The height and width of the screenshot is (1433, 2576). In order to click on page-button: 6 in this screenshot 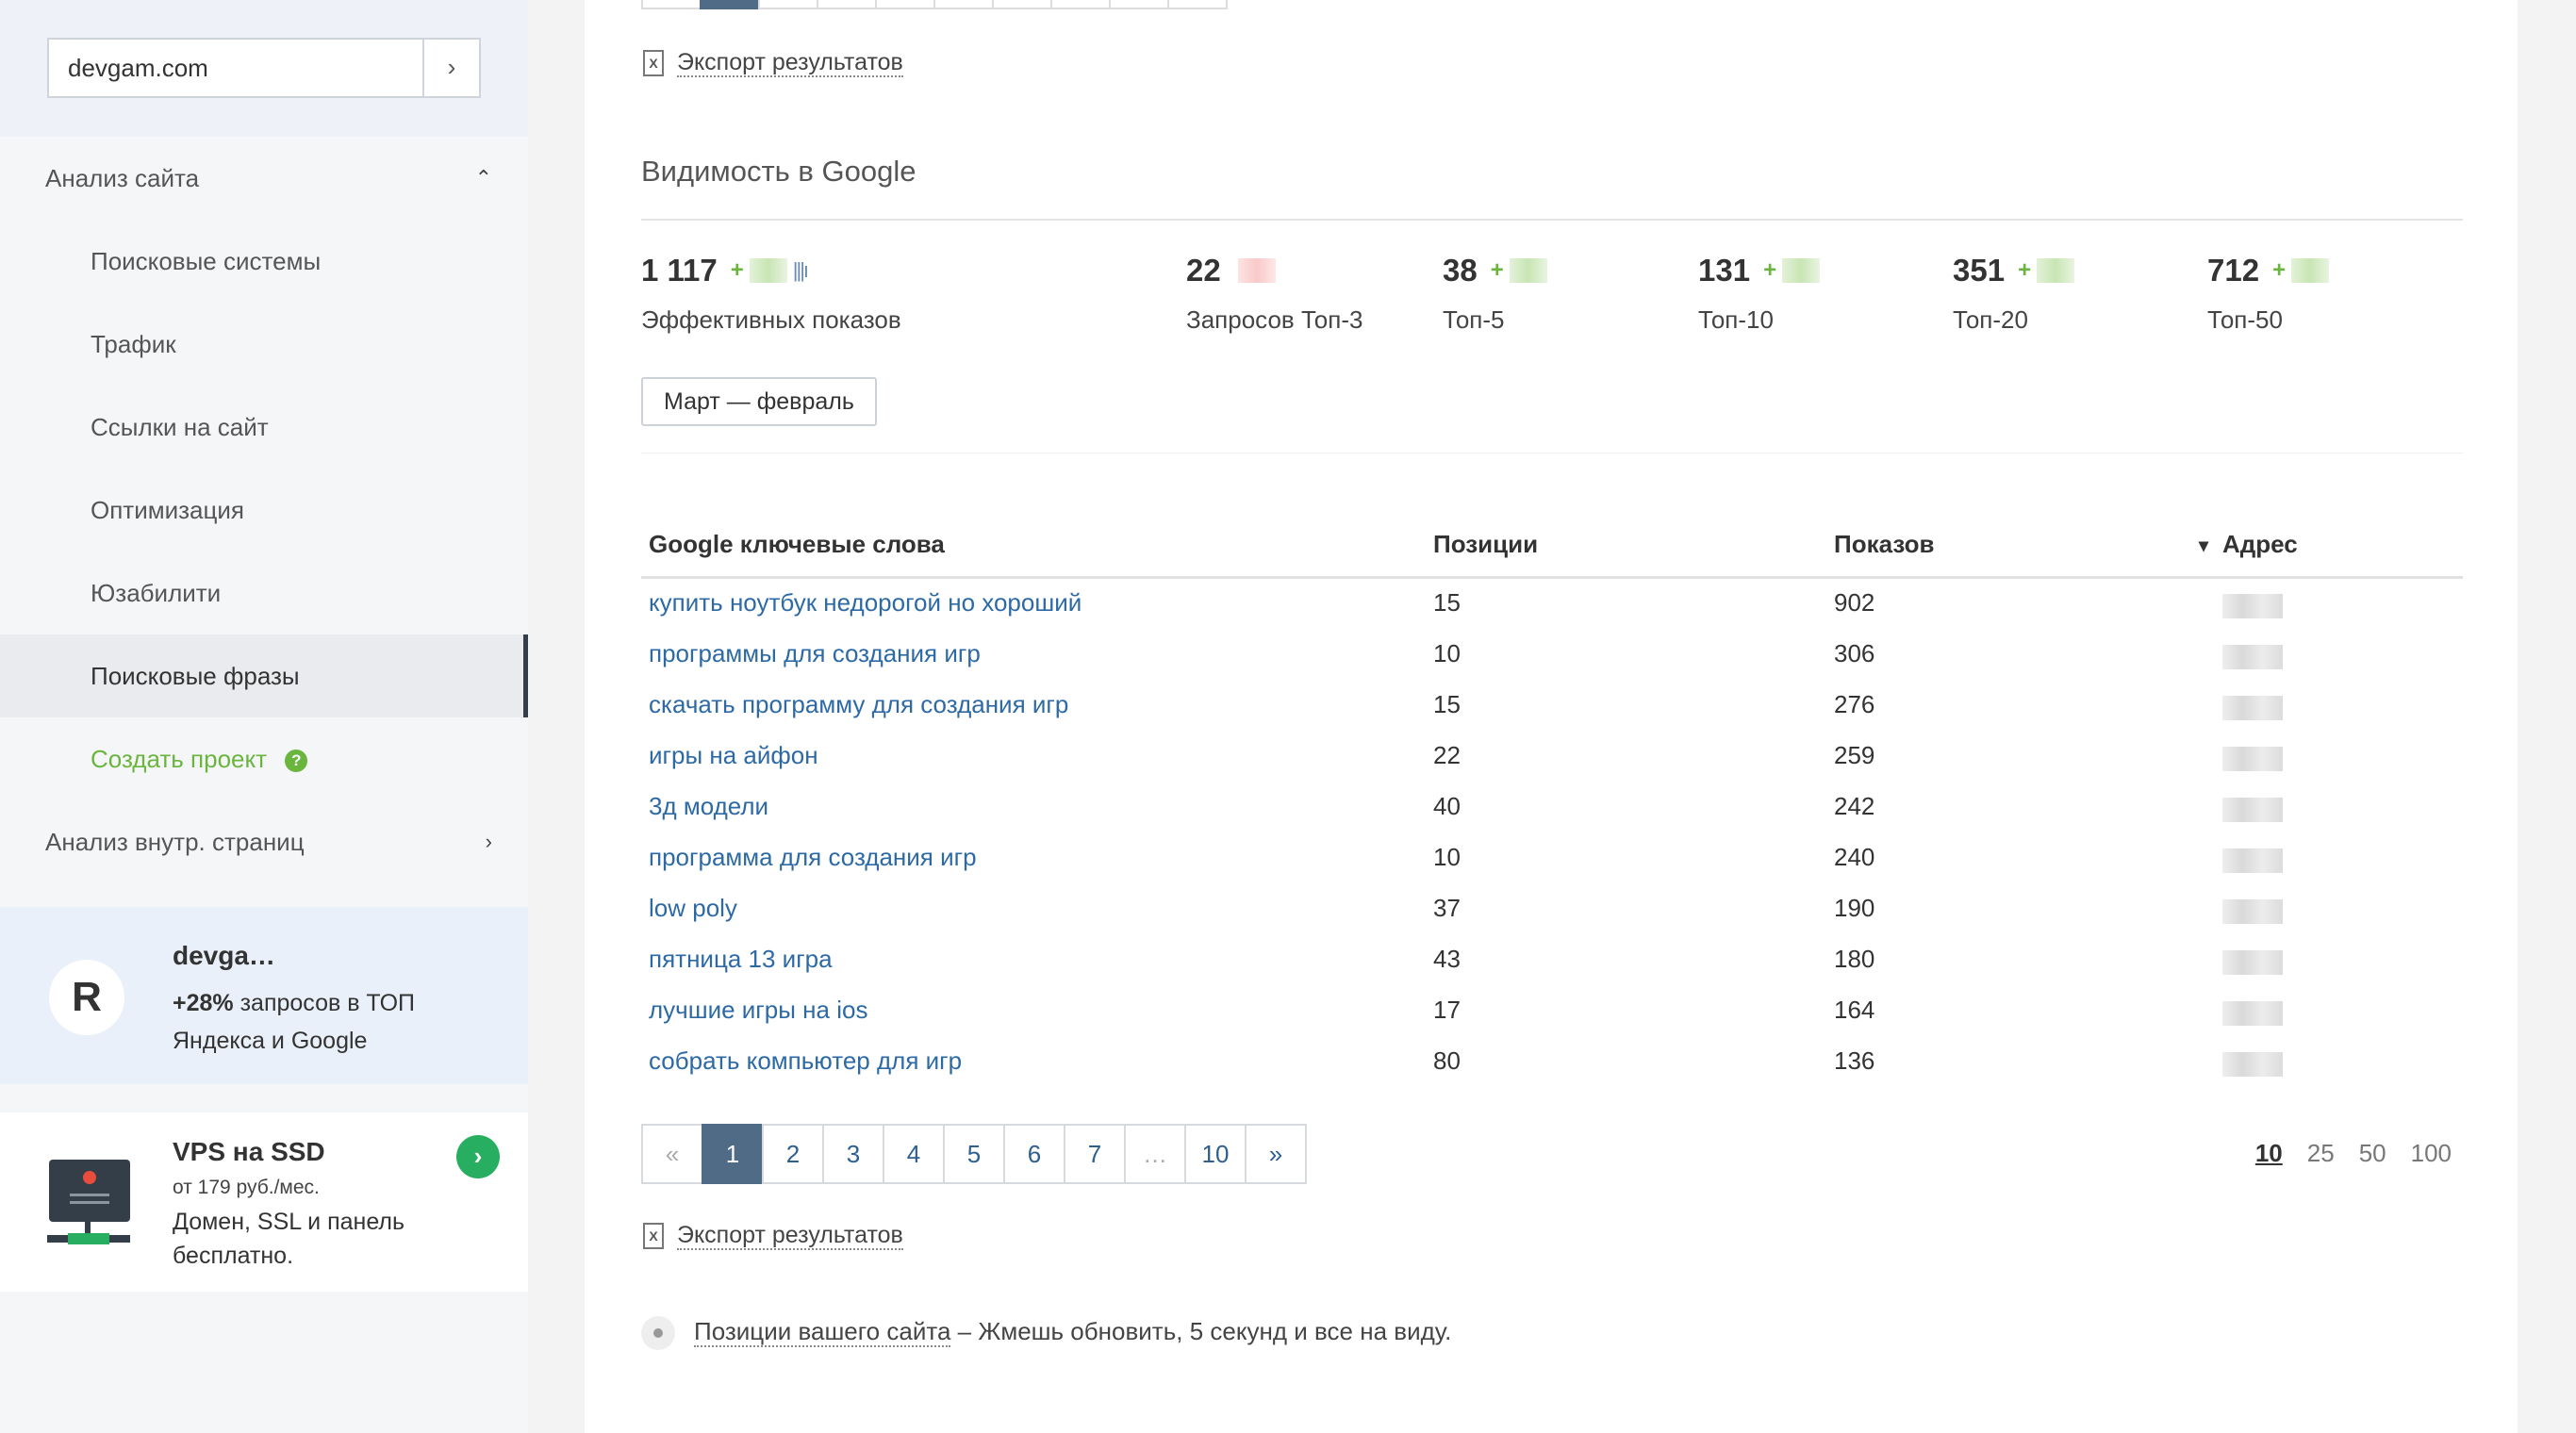, I will do `click(1034, 1154)`.